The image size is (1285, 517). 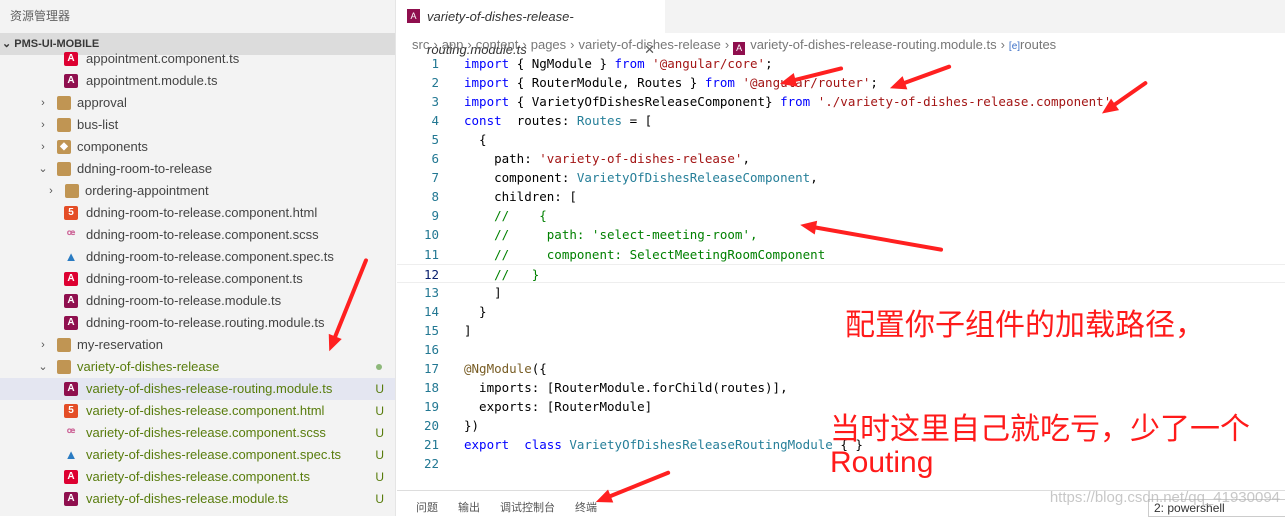 I want to click on line-number: 5, so click(x=435, y=140).